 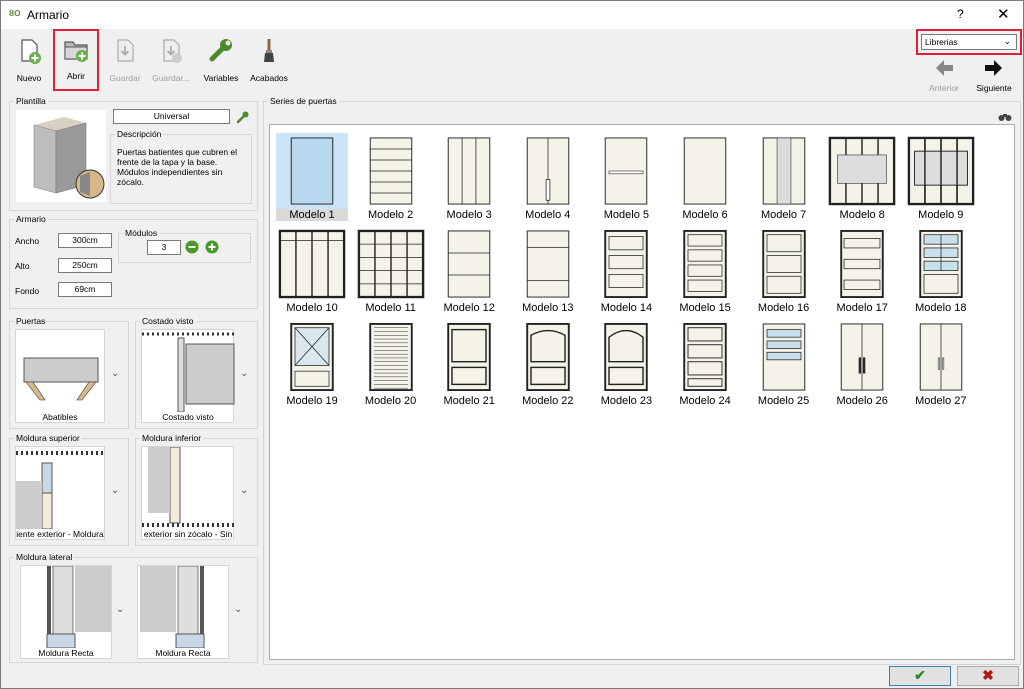 What do you see at coordinates (941, 401) in the screenshot?
I see `door-model-label: Modelo 27` at bounding box center [941, 401].